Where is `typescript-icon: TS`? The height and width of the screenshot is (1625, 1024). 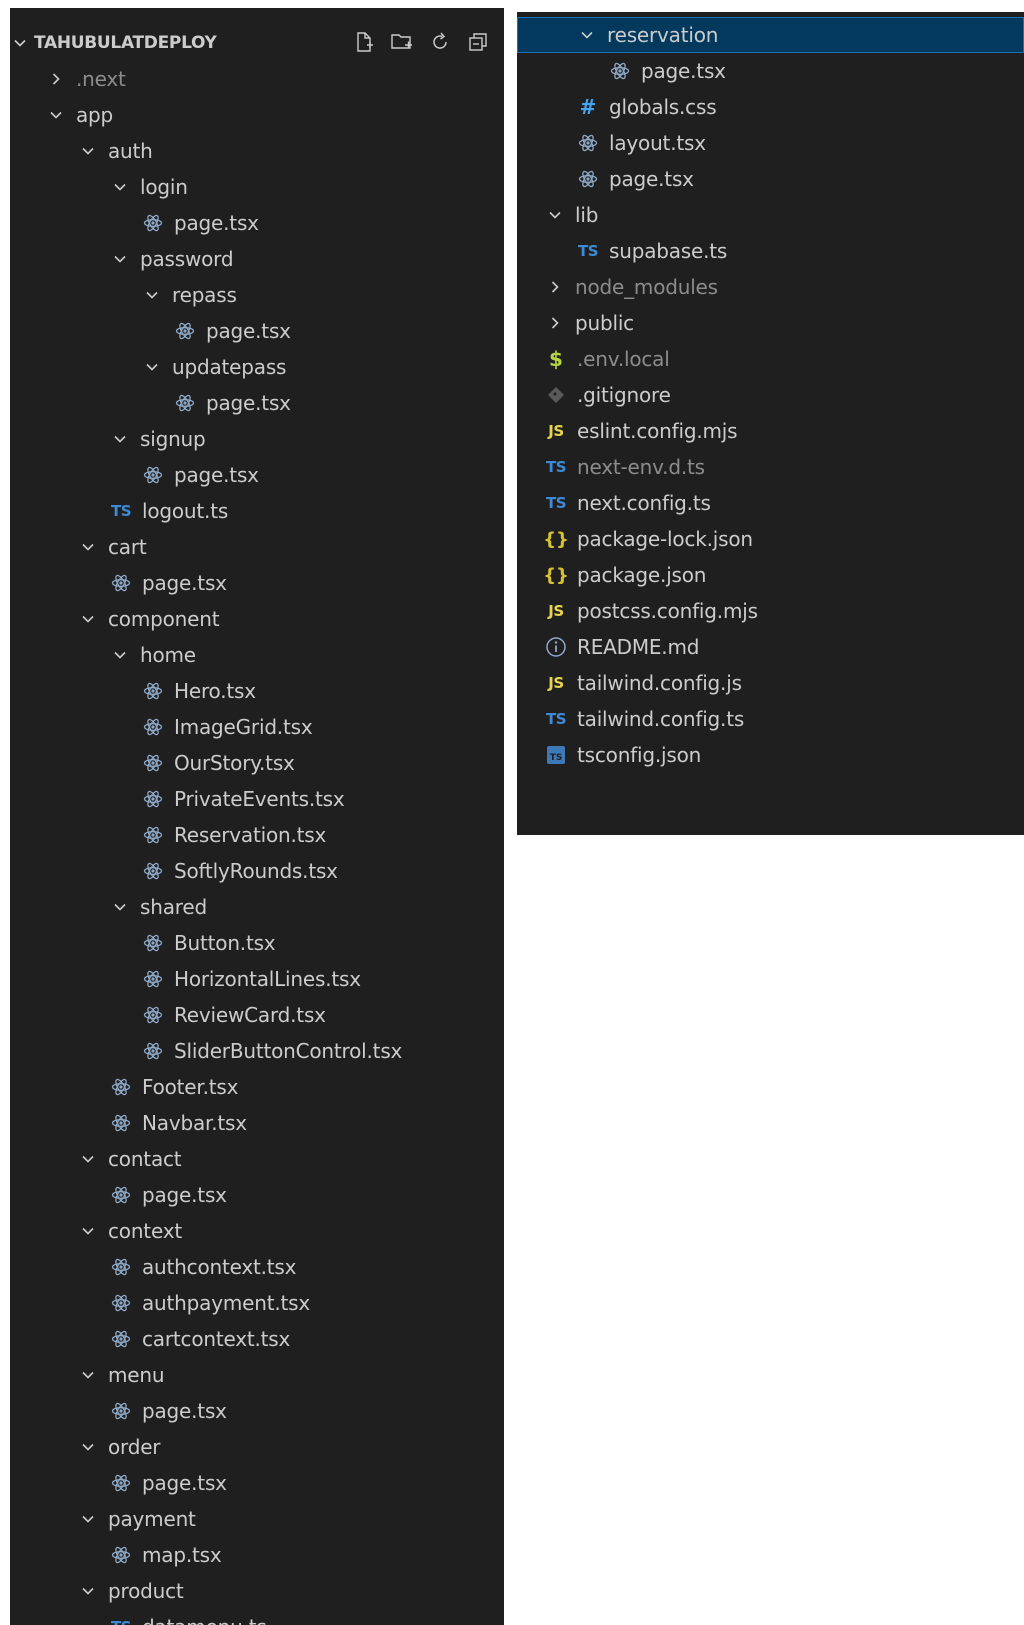 typescript-icon: TS is located at coordinates (588, 251).